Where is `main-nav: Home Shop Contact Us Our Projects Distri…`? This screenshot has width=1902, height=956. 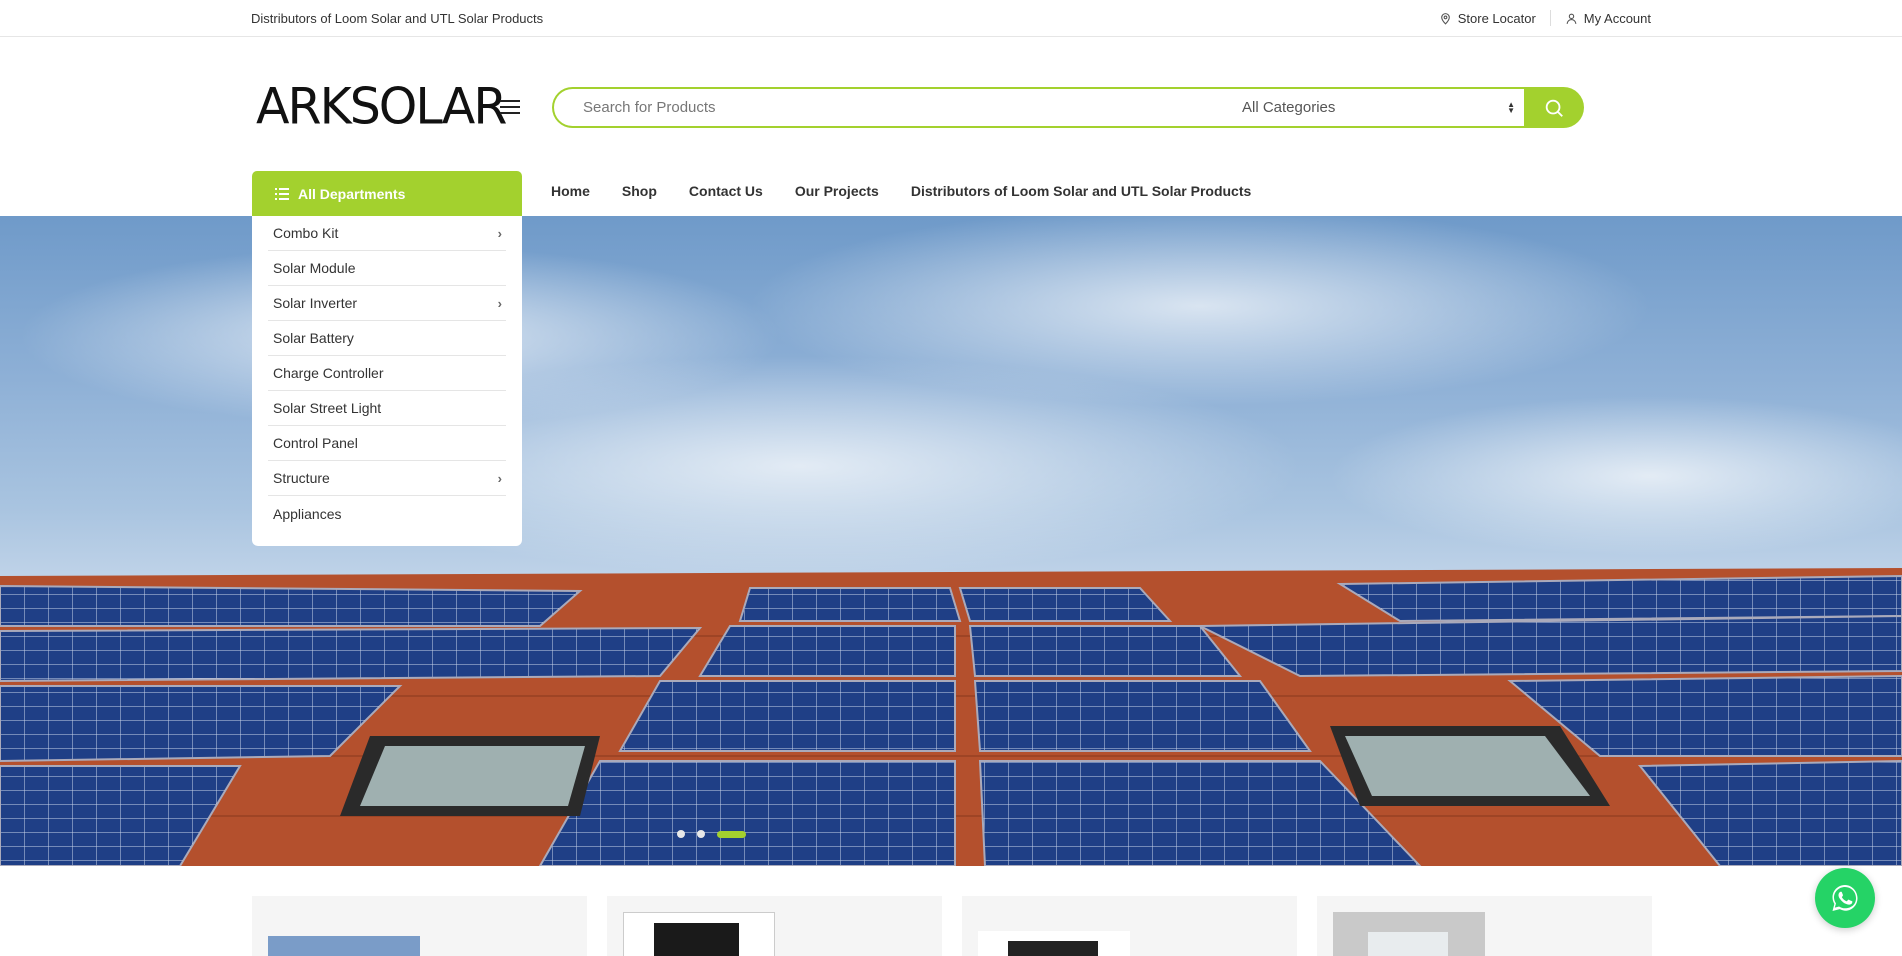 main-nav: Home Shop Contact Us Our Projects Distri… is located at coordinates (917, 191).